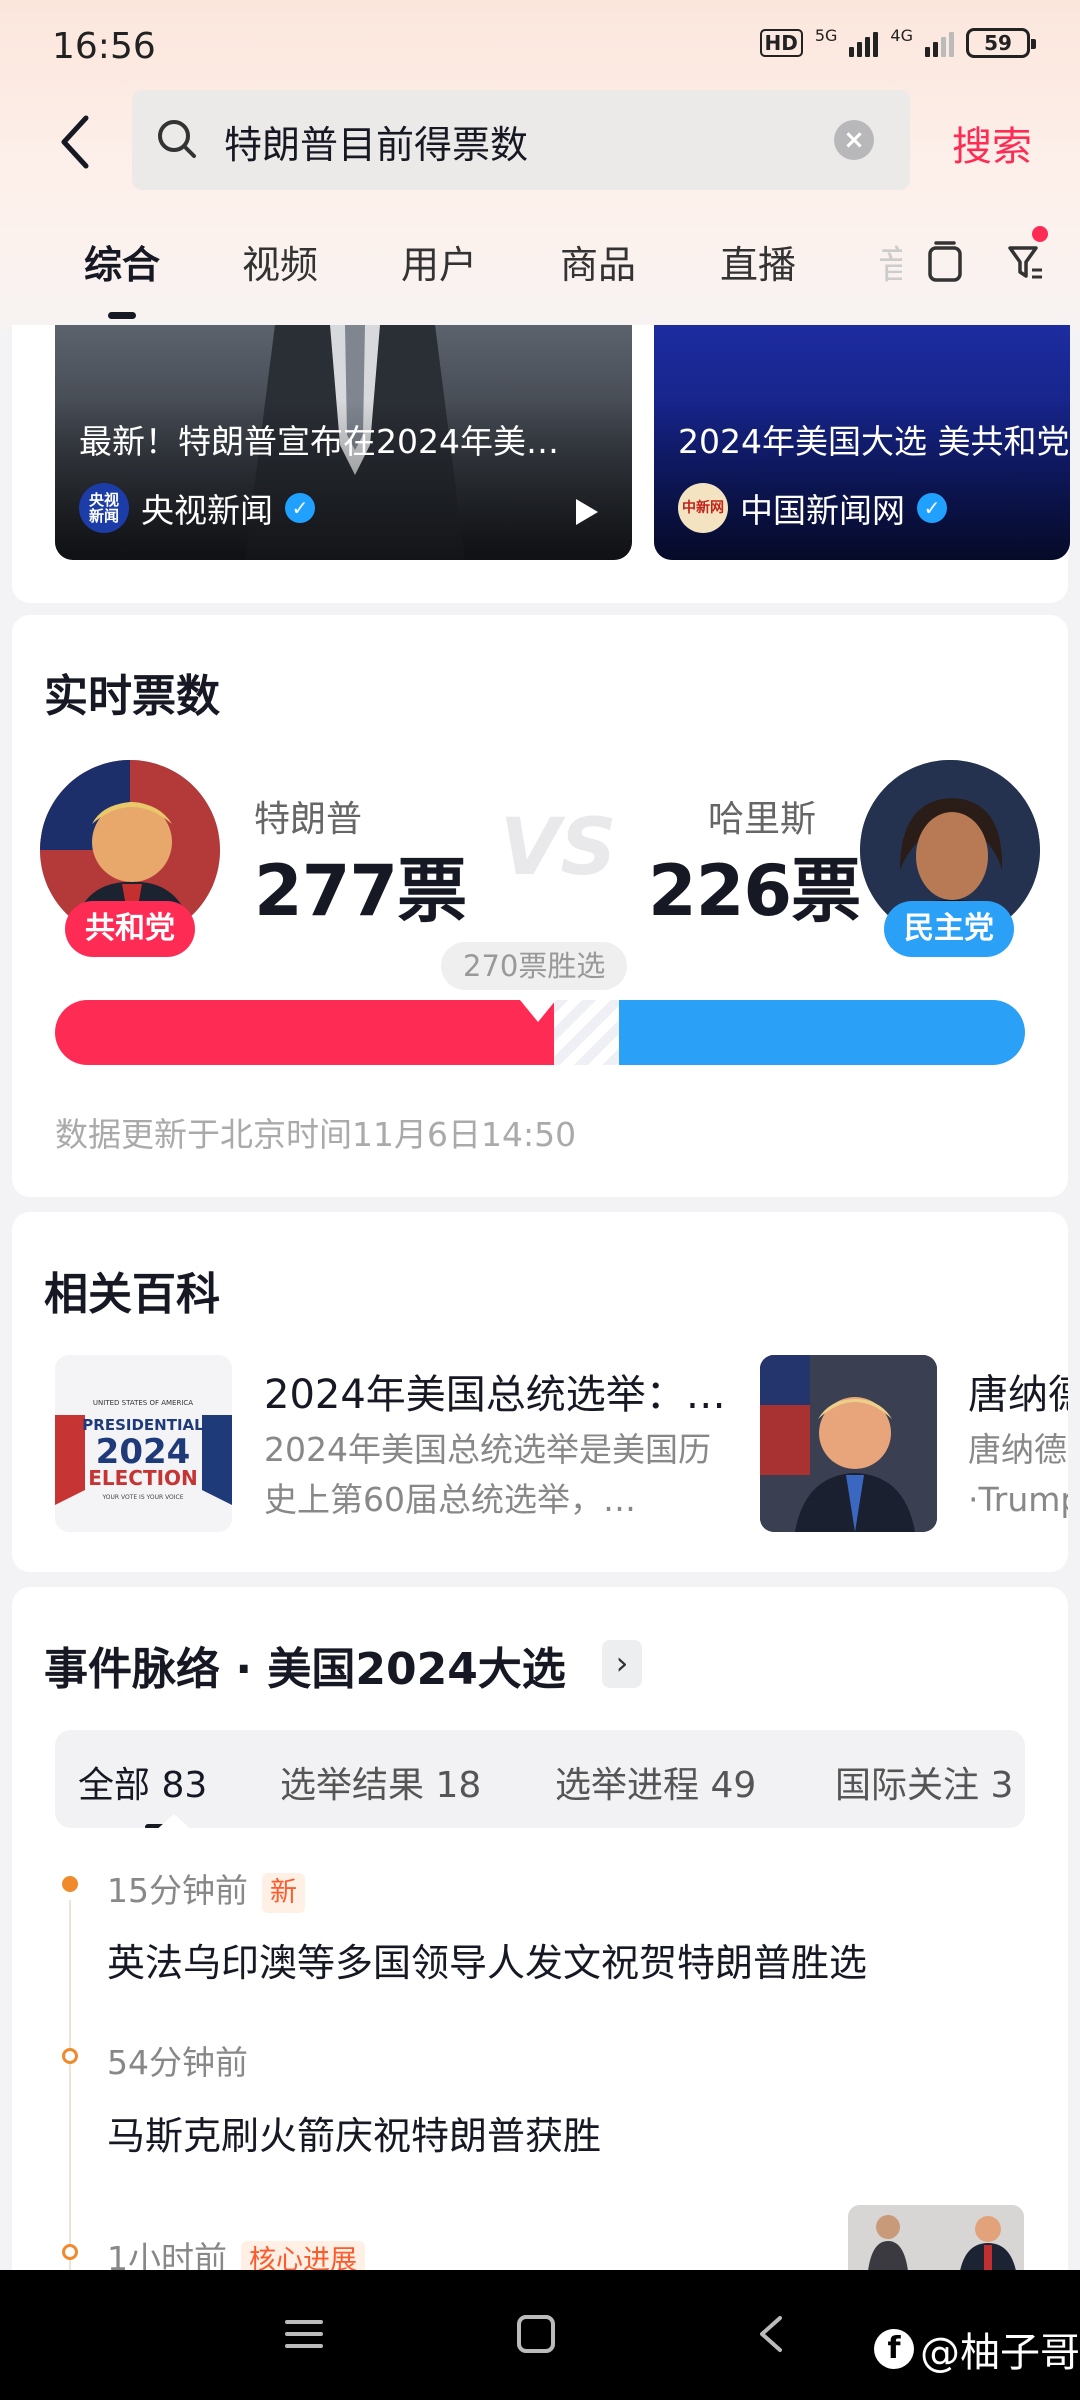 This screenshot has width=1080, height=2400. I want to click on encyclopedia-desc-2: 唐纳德·Trump, so click(1018, 1474).